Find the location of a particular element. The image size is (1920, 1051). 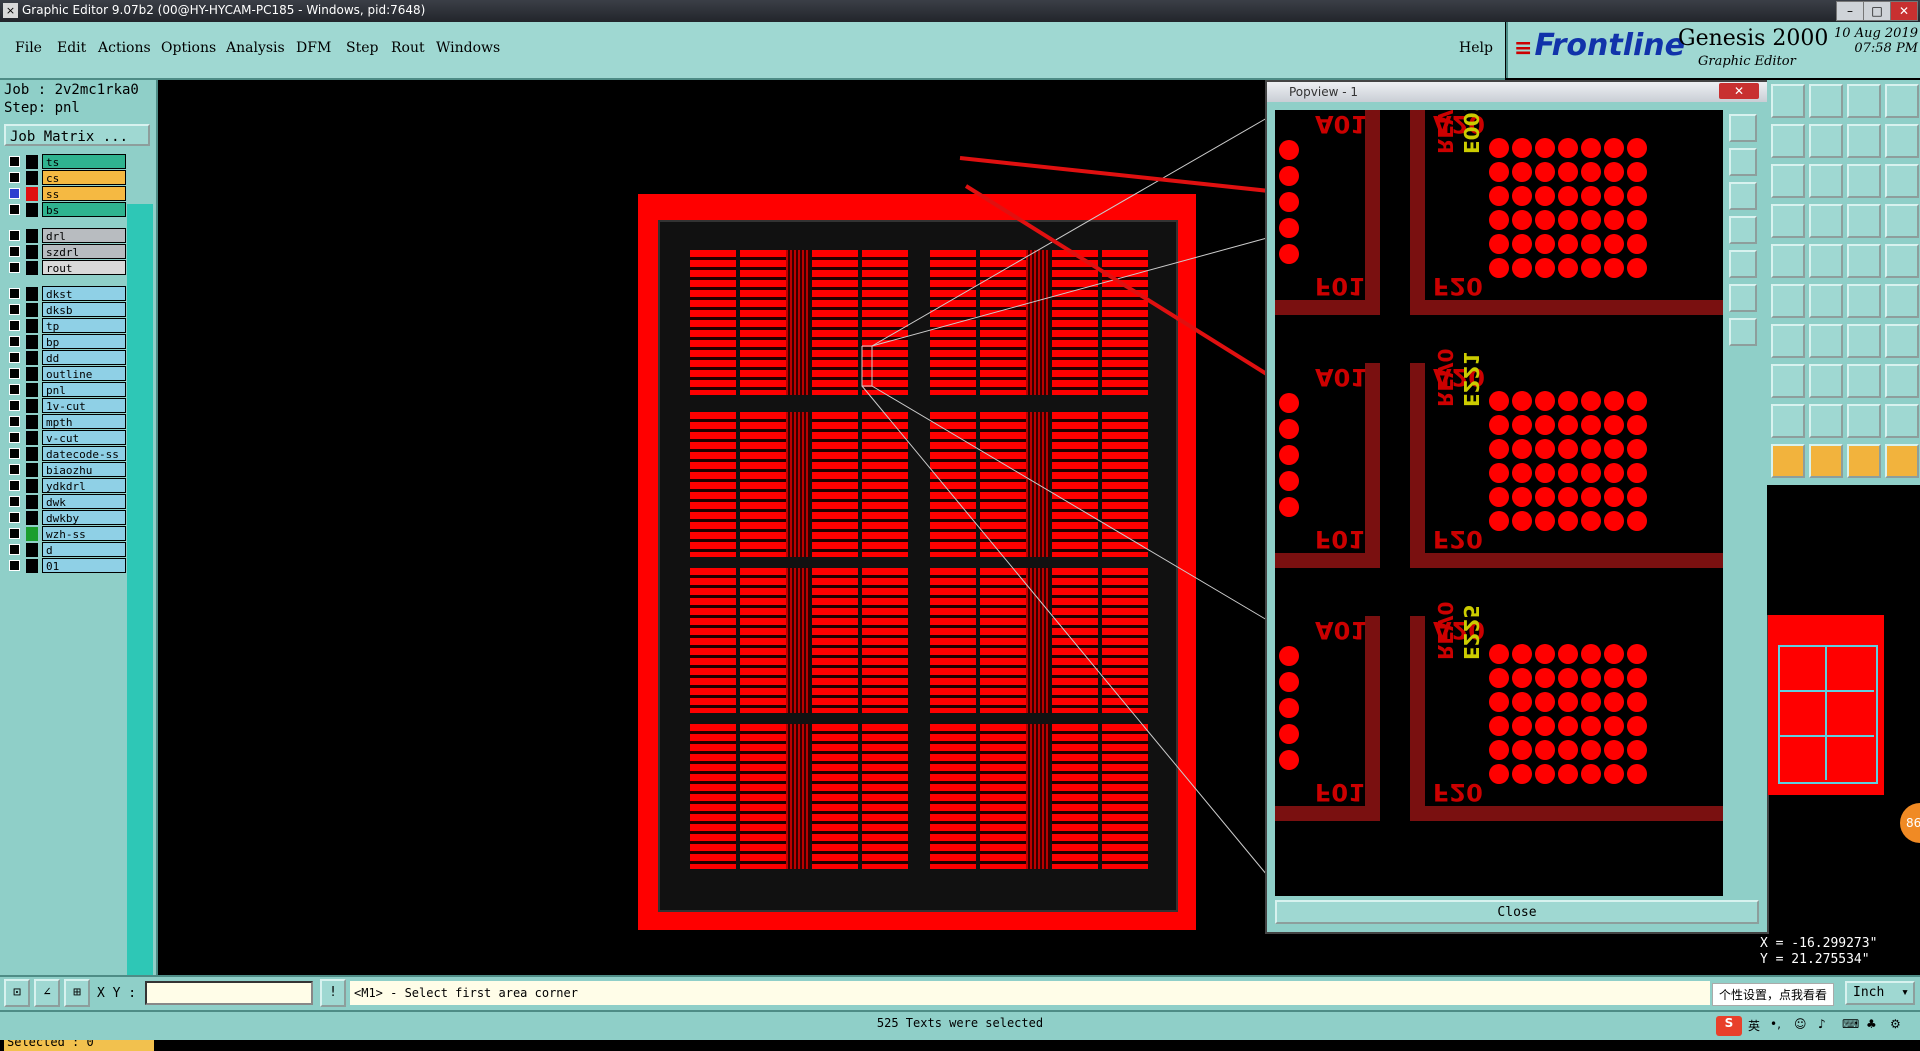

cross-icon is located at coordinates (1826, 301).